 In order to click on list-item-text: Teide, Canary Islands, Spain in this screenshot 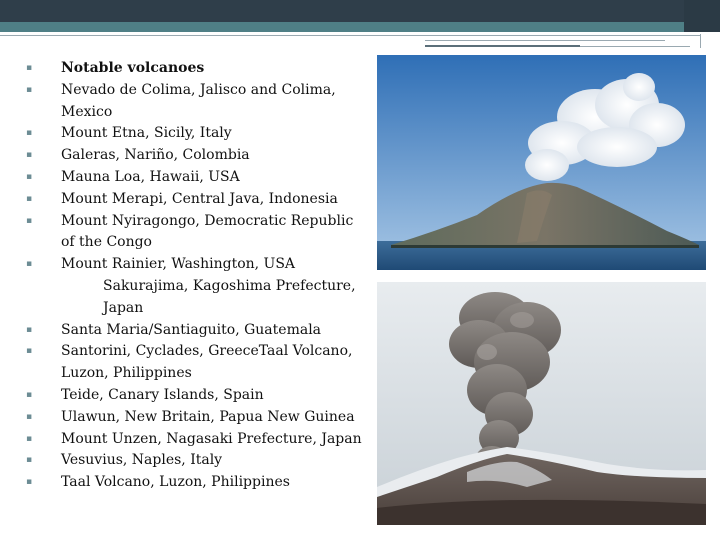, I will do `click(162, 394)`.